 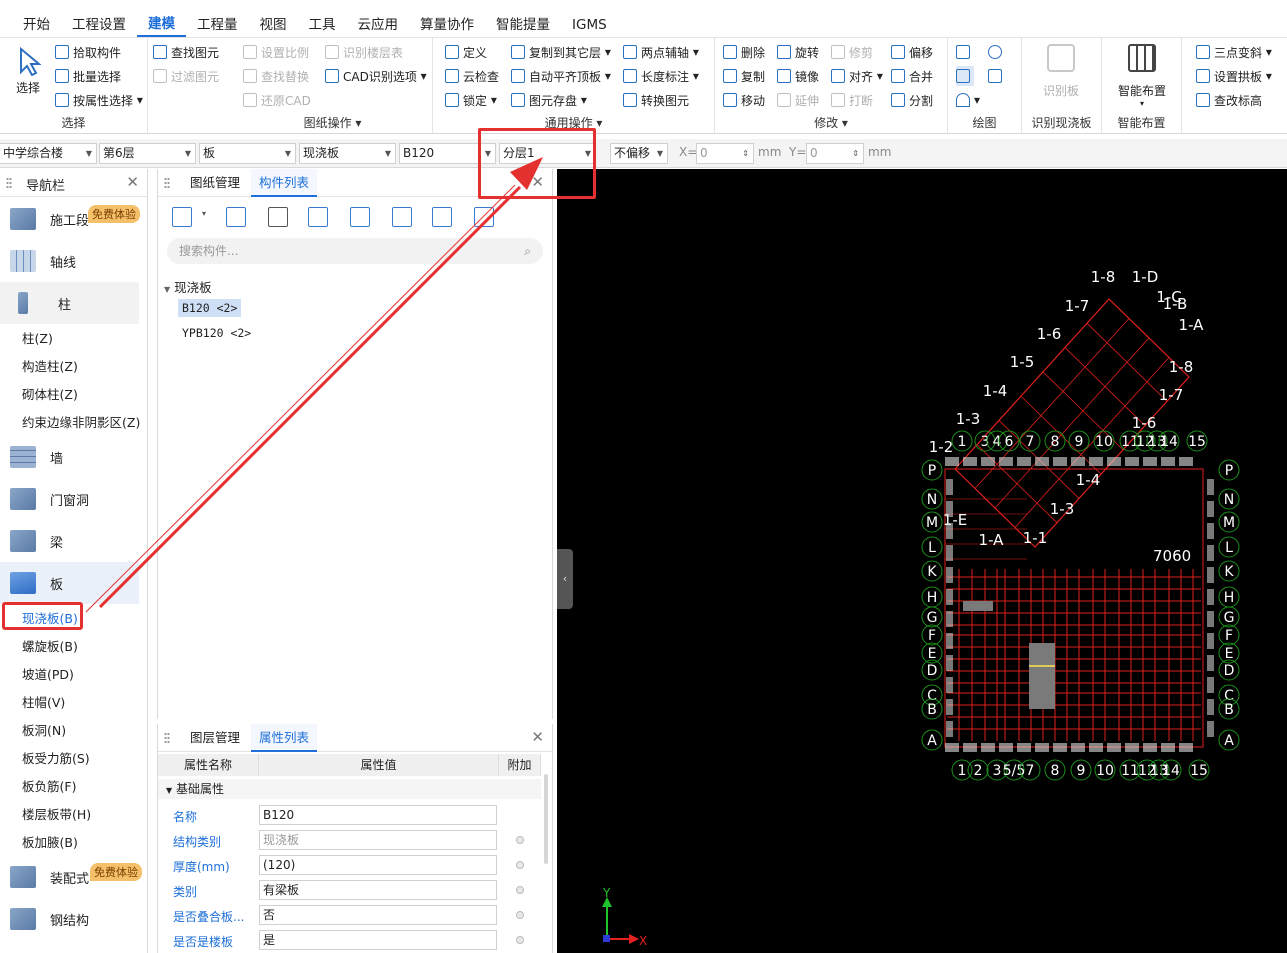 I want to click on nav-beam: 梁, so click(x=69, y=541).